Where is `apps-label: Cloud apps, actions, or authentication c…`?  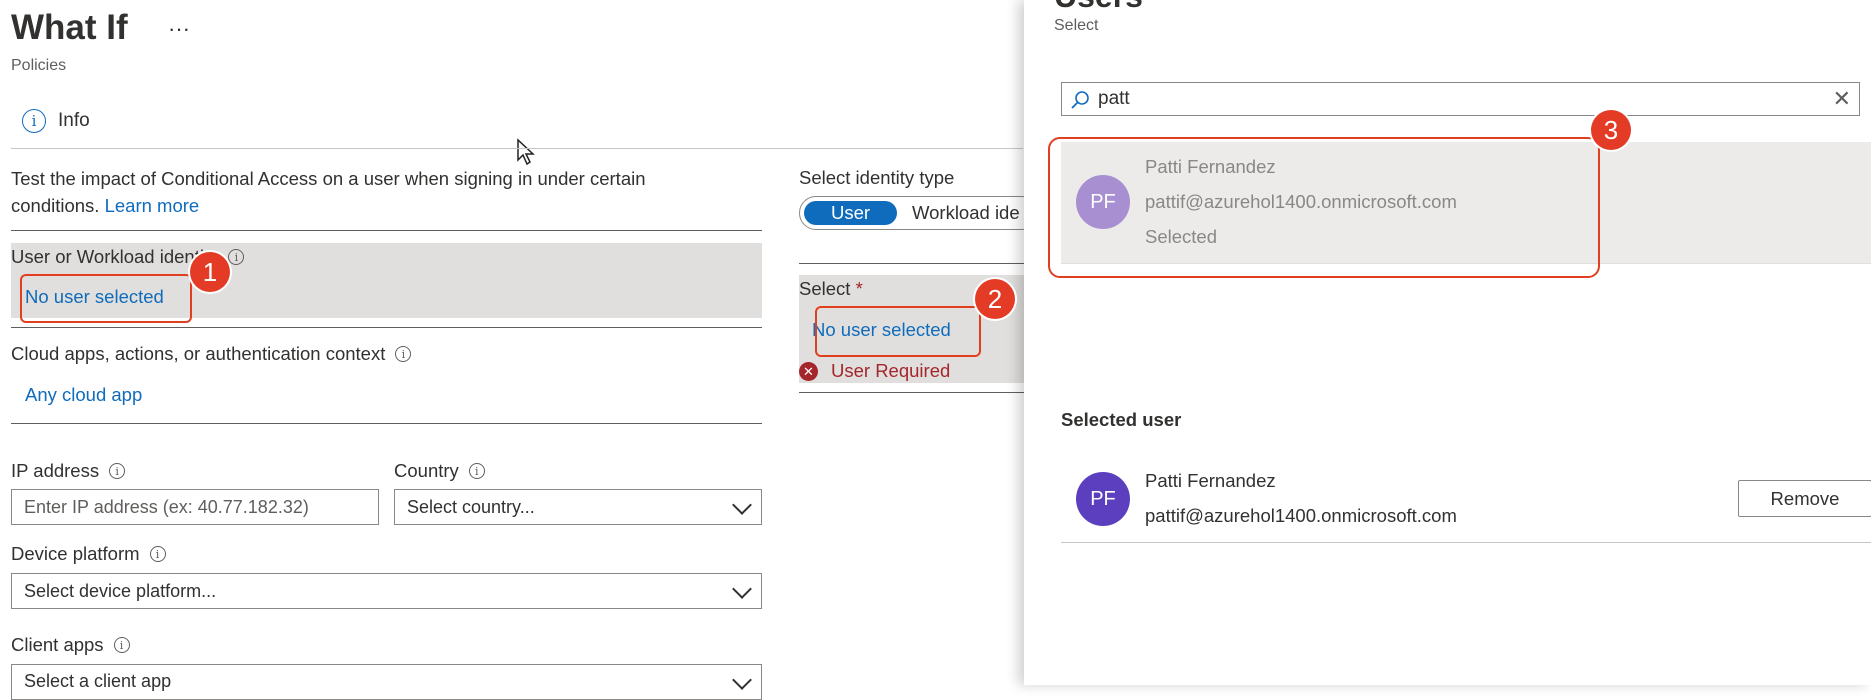 apps-label: Cloud apps, actions, or authentication c… is located at coordinates (198, 353).